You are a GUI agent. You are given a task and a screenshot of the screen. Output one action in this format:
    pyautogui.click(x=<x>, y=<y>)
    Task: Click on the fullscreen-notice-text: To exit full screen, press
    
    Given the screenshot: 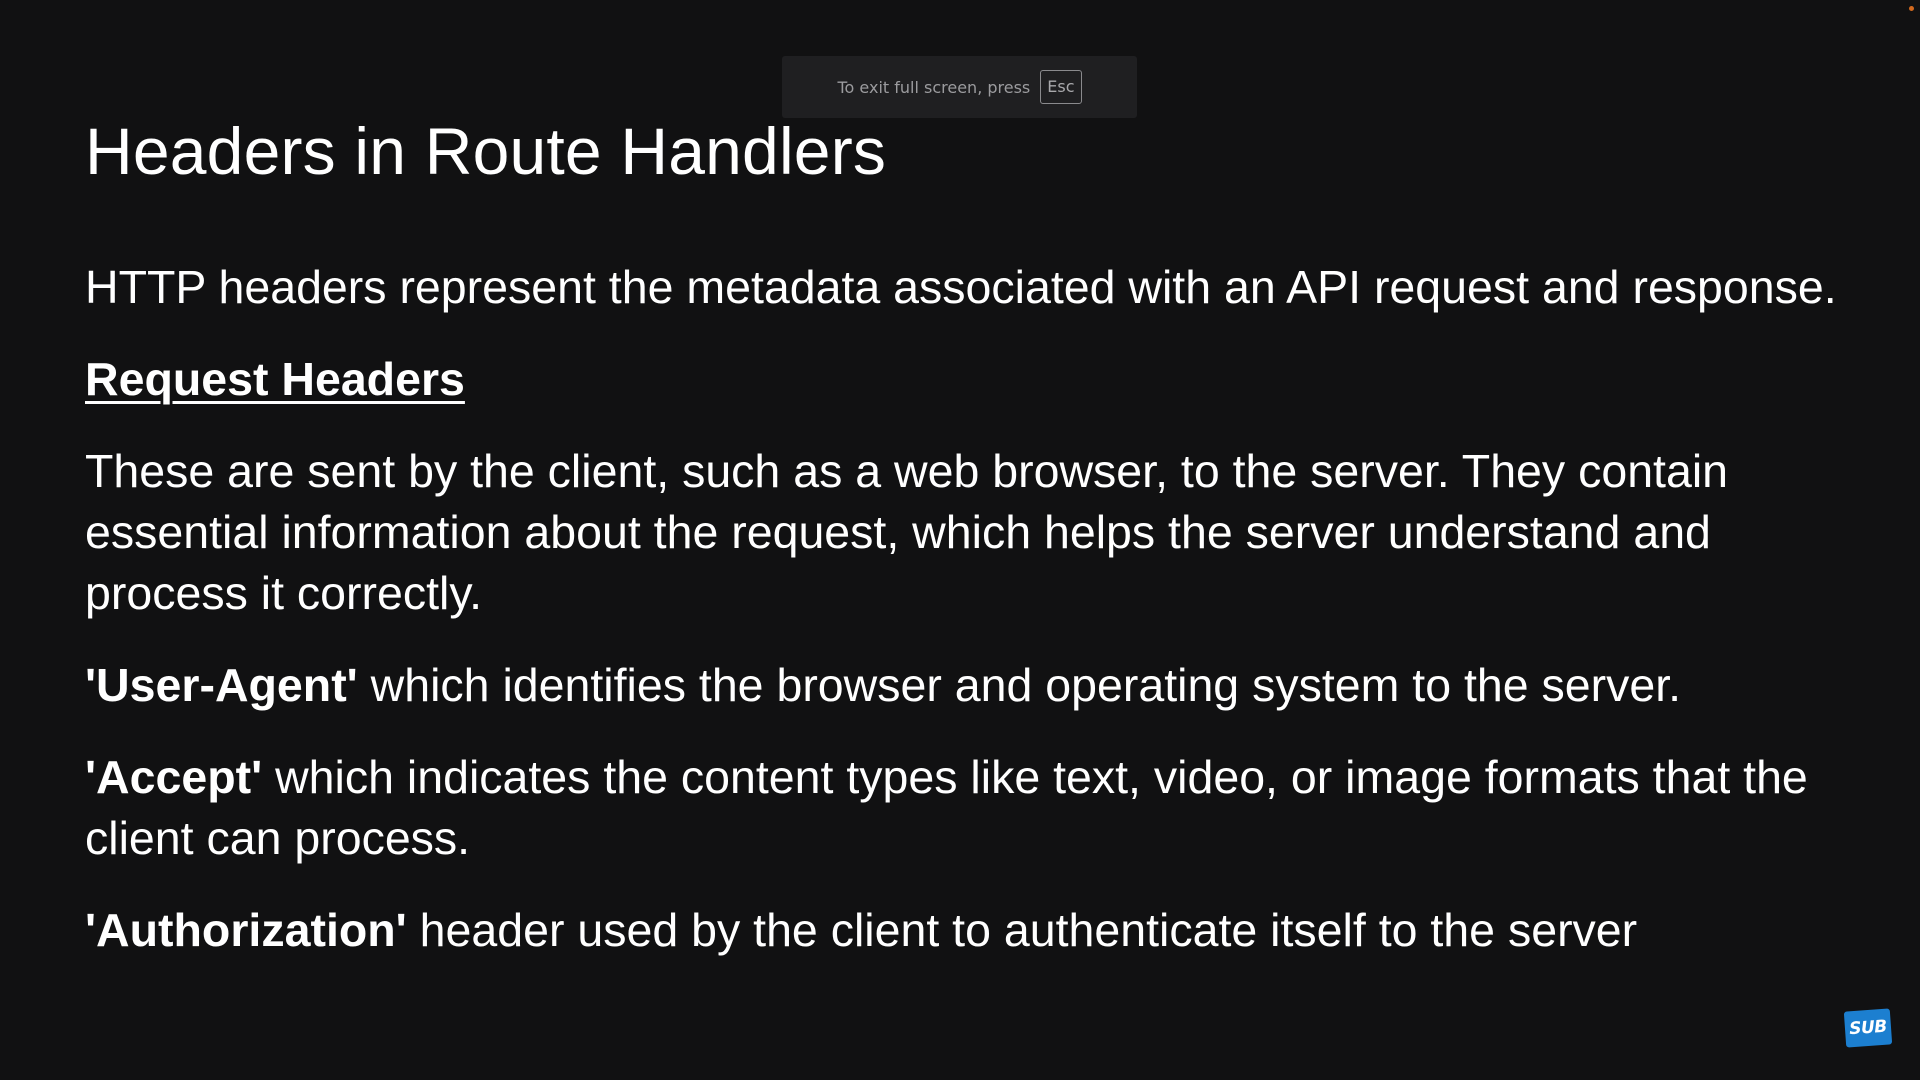 What is the action you would take?
    pyautogui.click(x=934, y=87)
    